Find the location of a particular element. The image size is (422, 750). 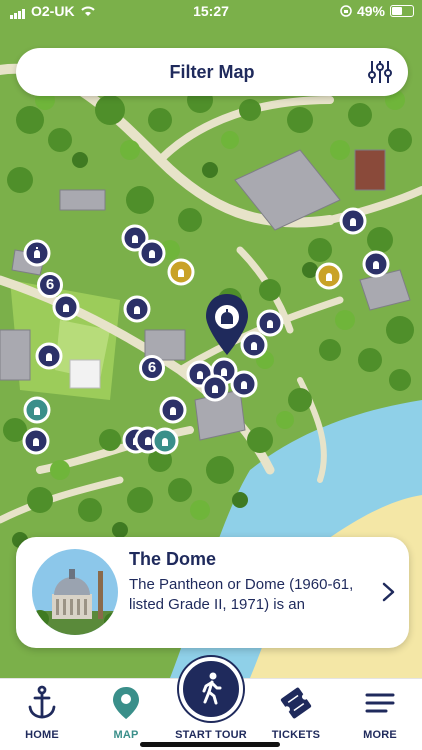

anchor-icon is located at coordinates (42, 702).